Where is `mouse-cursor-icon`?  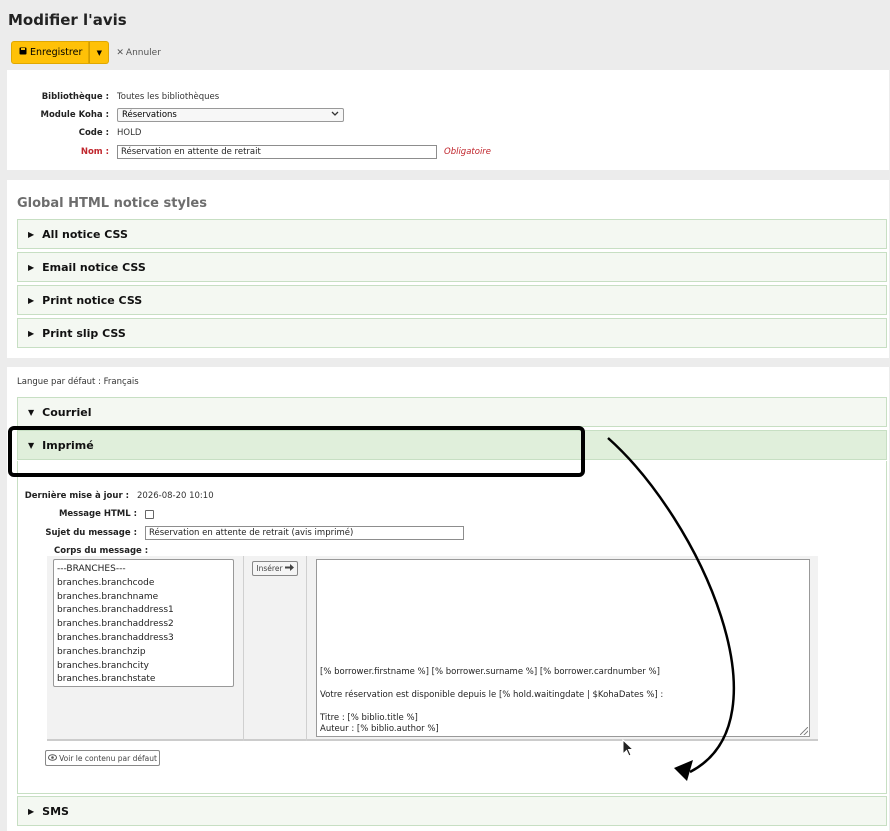
mouse-cursor-icon is located at coordinates (628, 748).